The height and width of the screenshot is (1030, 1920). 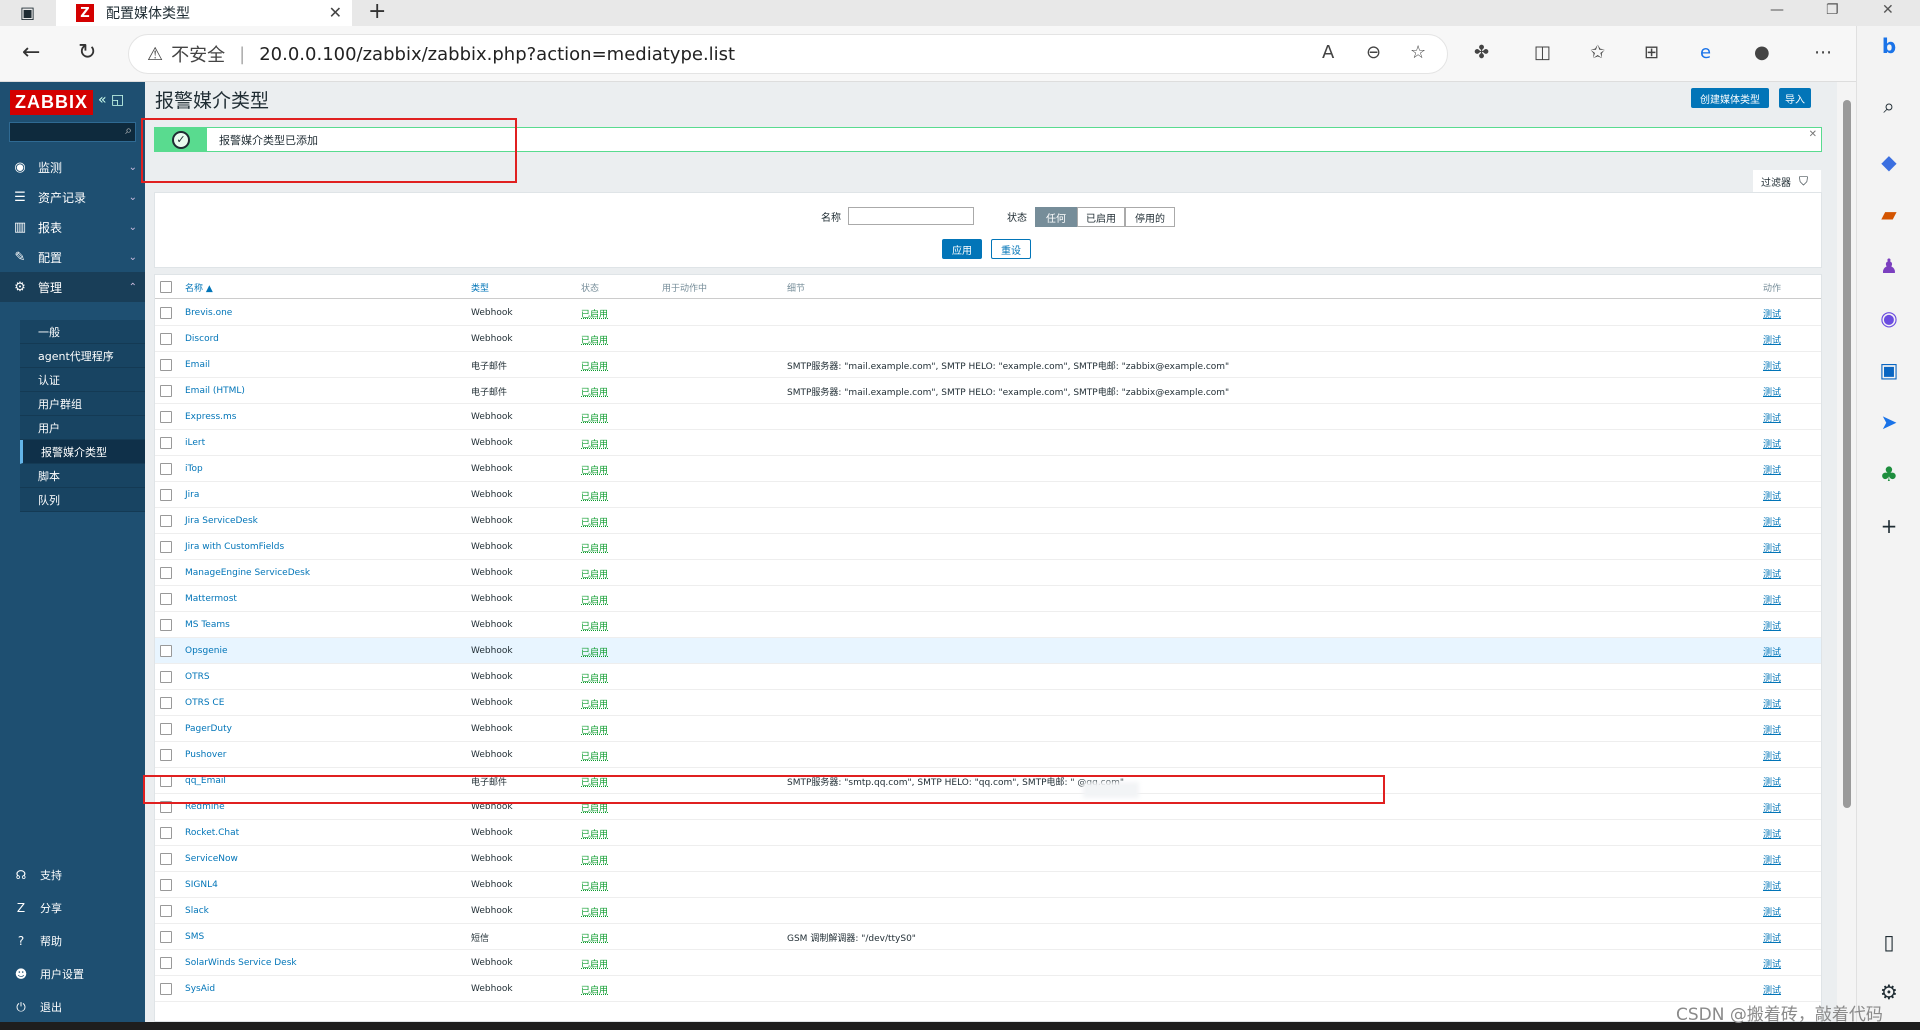 What do you see at coordinates (1889, 942) in the screenshot?
I see `sidebar-layout-icon: ▯` at bounding box center [1889, 942].